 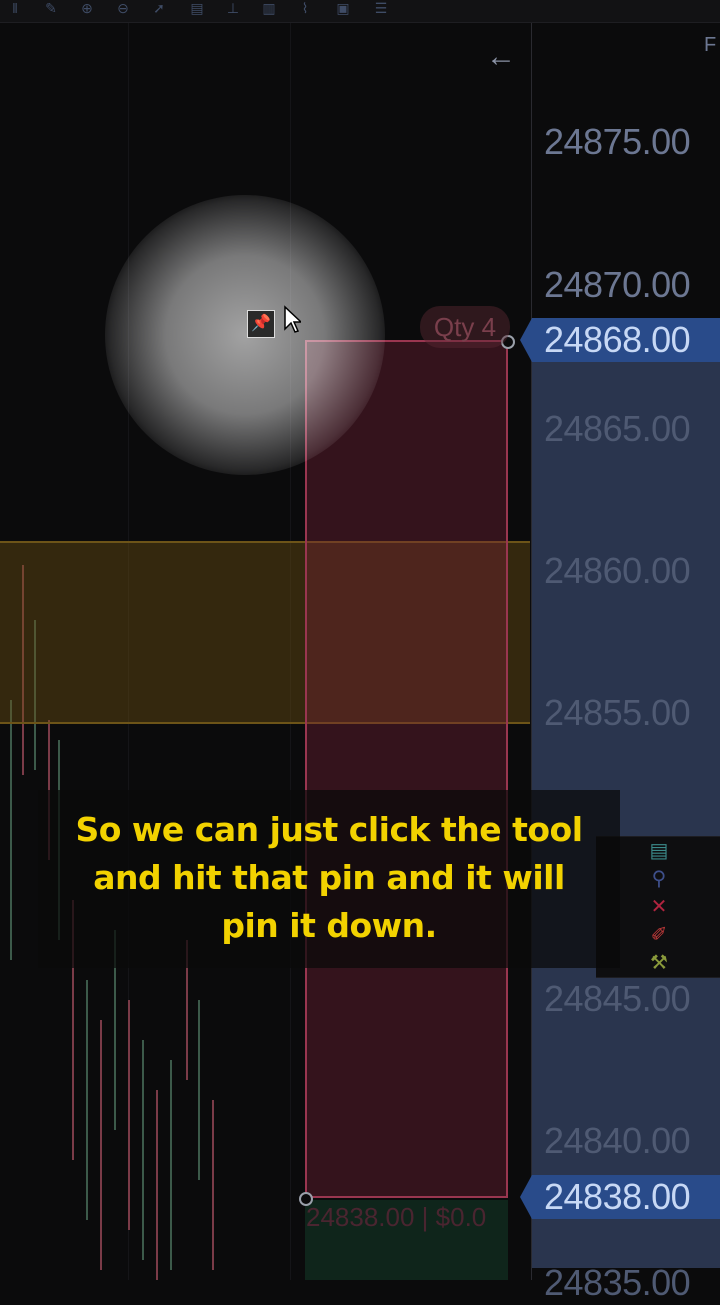 What do you see at coordinates (617, 998) in the screenshot?
I see `price-label: 24845.00` at bounding box center [617, 998].